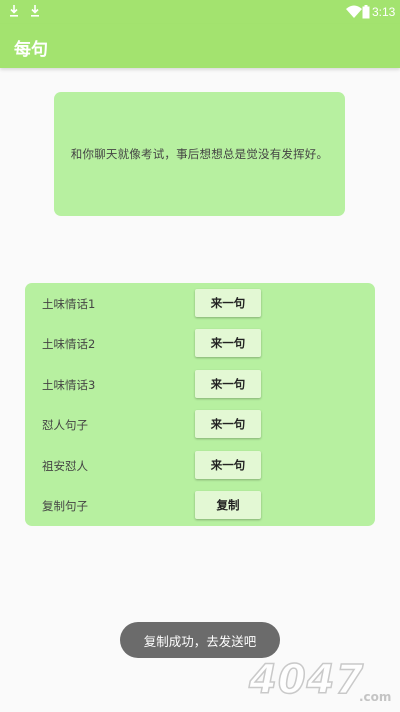 The width and height of the screenshot is (400, 712). Describe the element at coordinates (69, 304) in the screenshot. I see `row-label: 土味情话1` at that location.